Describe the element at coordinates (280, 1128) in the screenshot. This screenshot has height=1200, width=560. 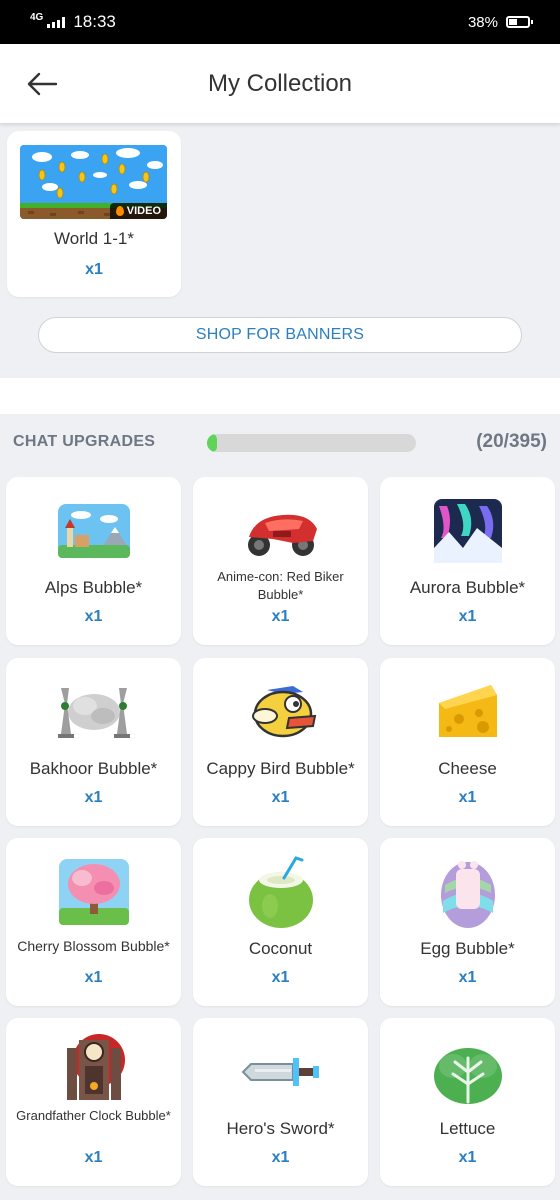
I see `item-name: Hero's Sword*` at that location.